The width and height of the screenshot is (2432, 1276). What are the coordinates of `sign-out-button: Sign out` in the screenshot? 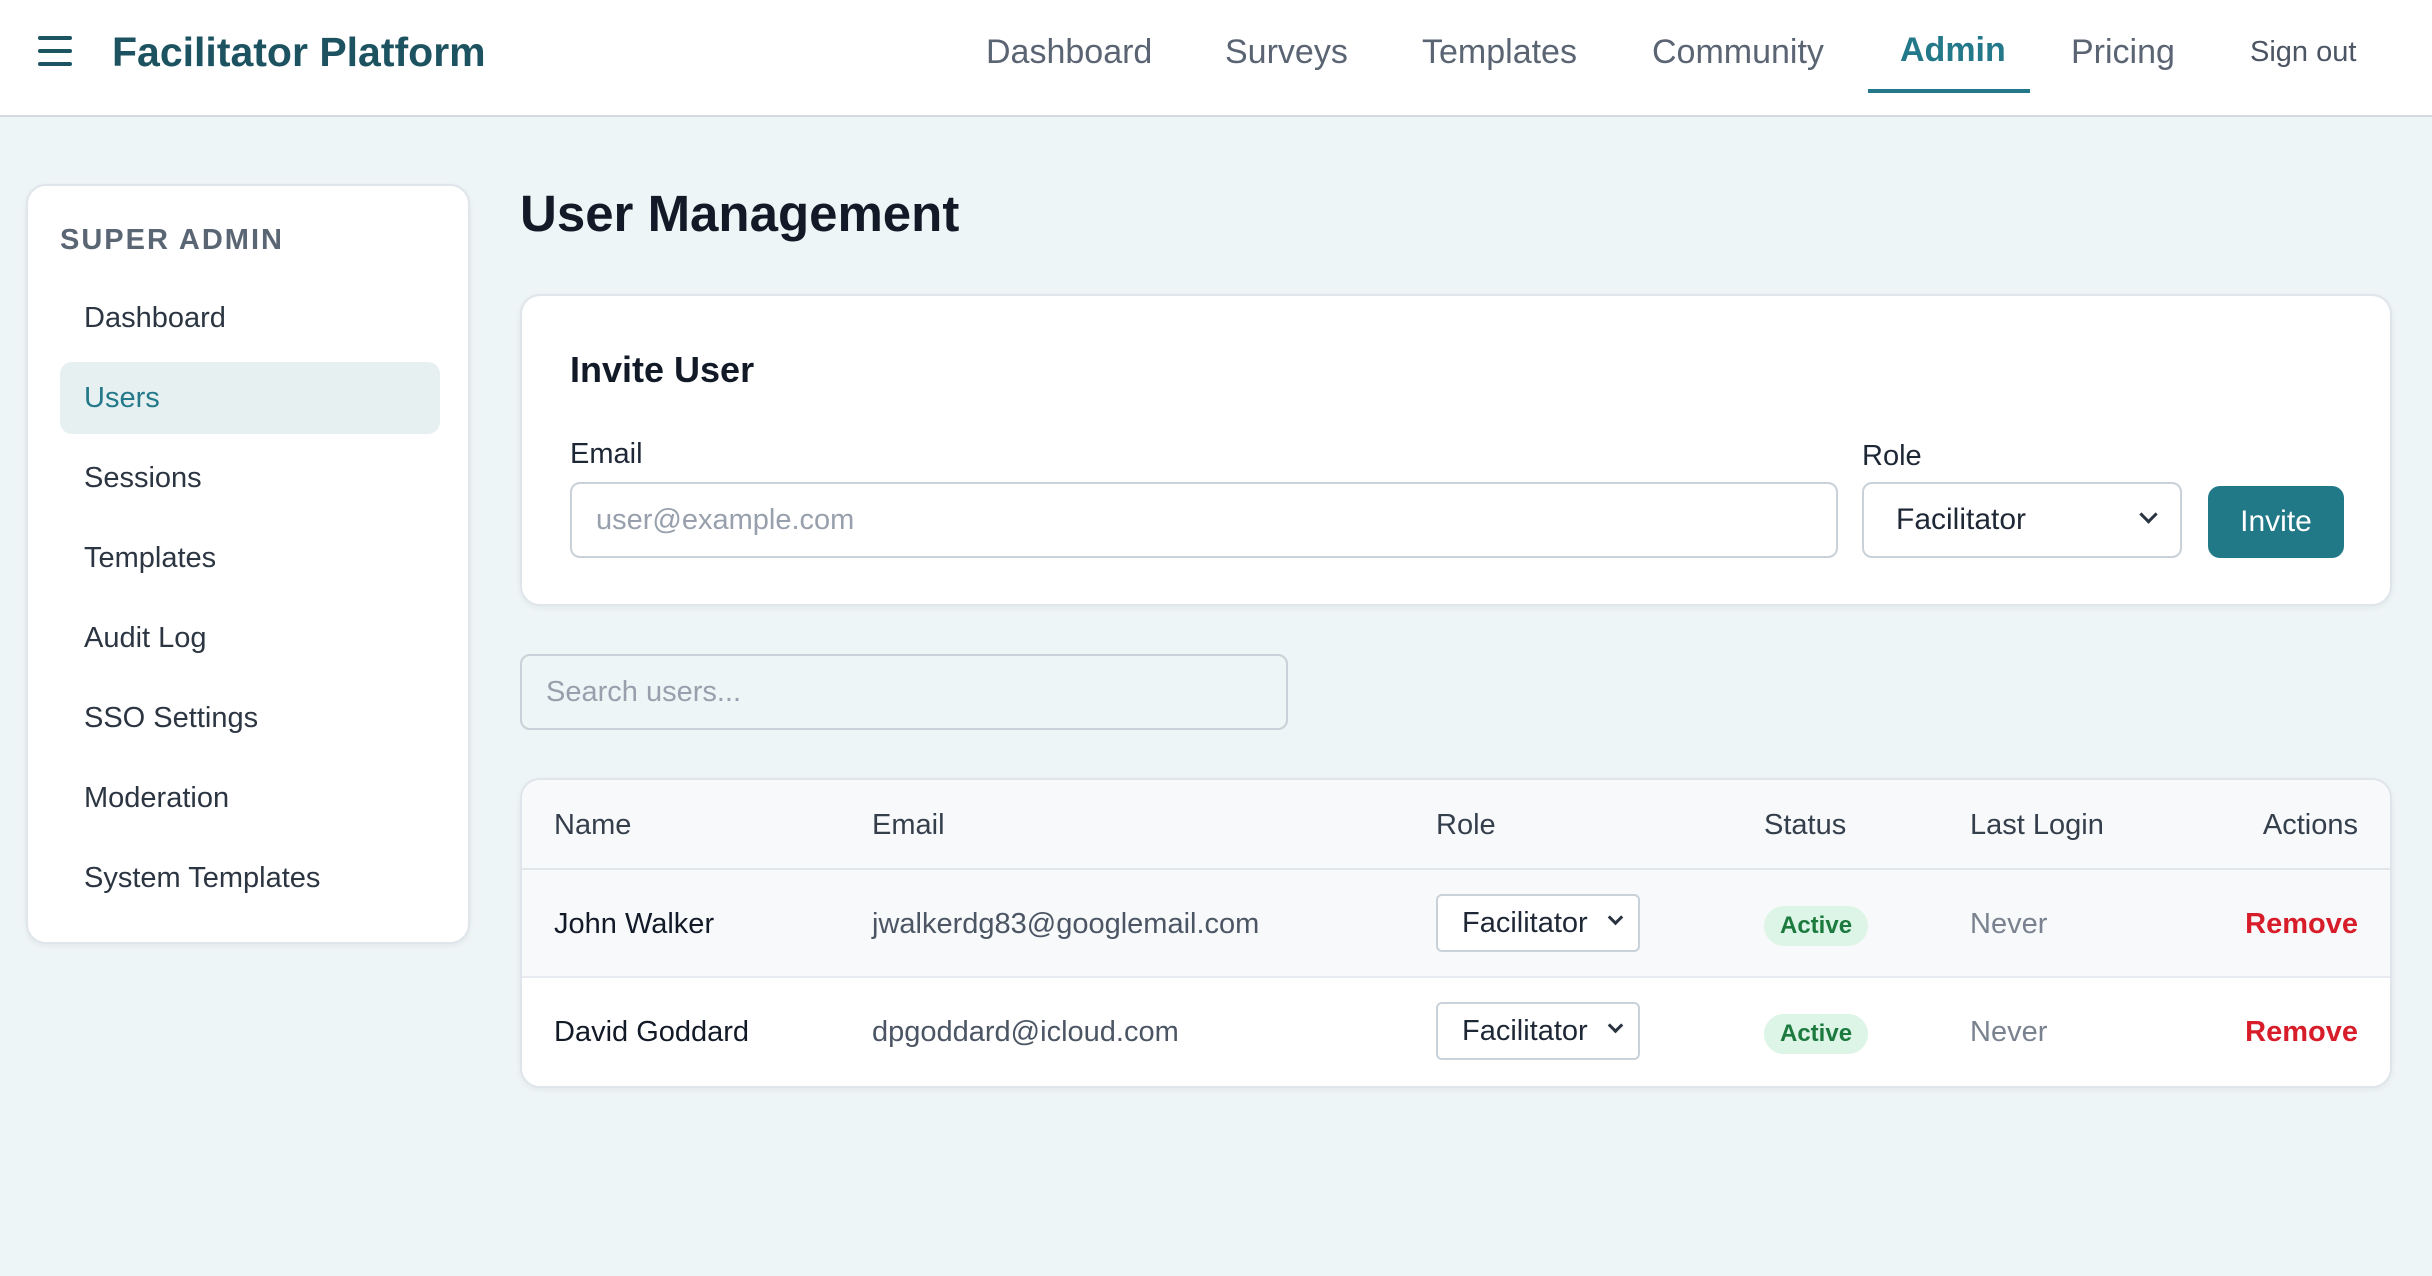 It's located at (2303, 52).